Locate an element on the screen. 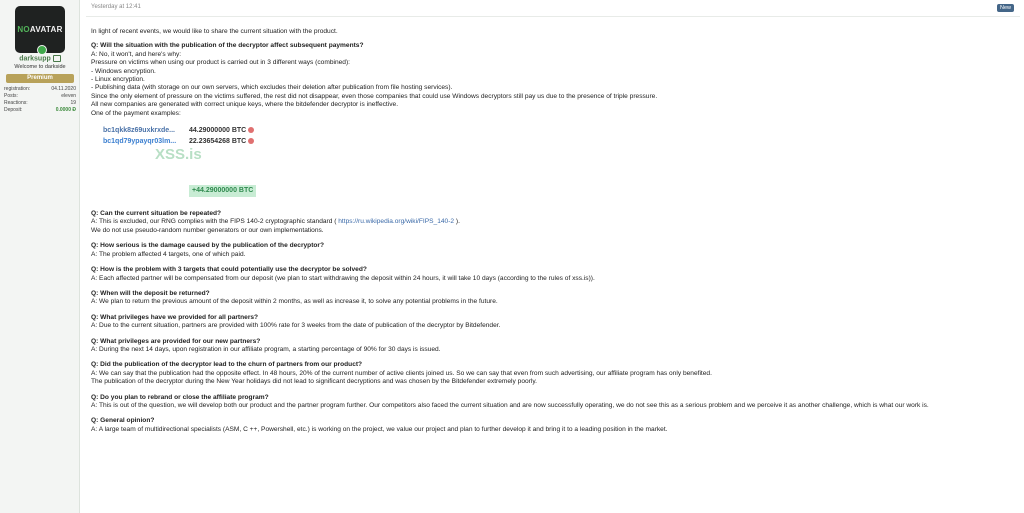 Image resolution: width=1024 pixels, height=513 pixels. username-link: darksupp is located at coordinates (35, 58).